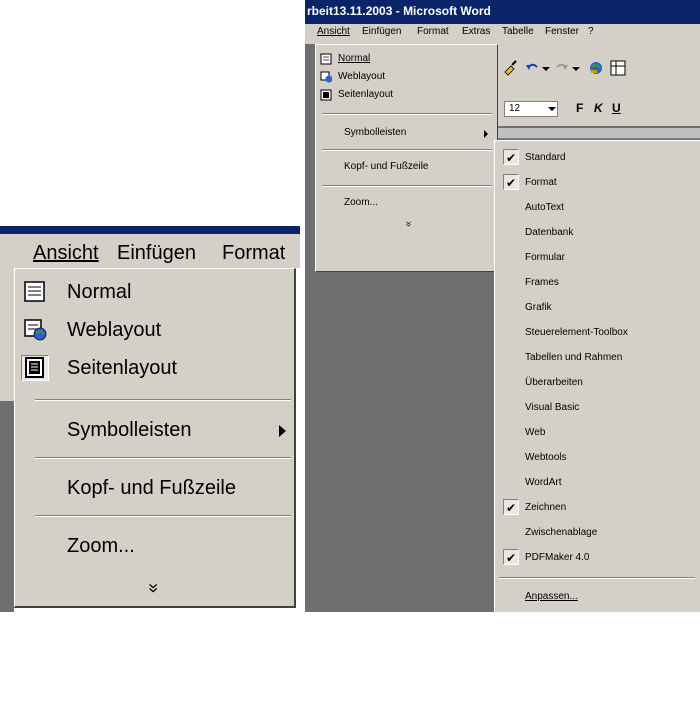 Image resolution: width=700 pixels, height=727 pixels. What do you see at coordinates (541, 182) in the screenshot?
I see `submenu-item-label: Format` at bounding box center [541, 182].